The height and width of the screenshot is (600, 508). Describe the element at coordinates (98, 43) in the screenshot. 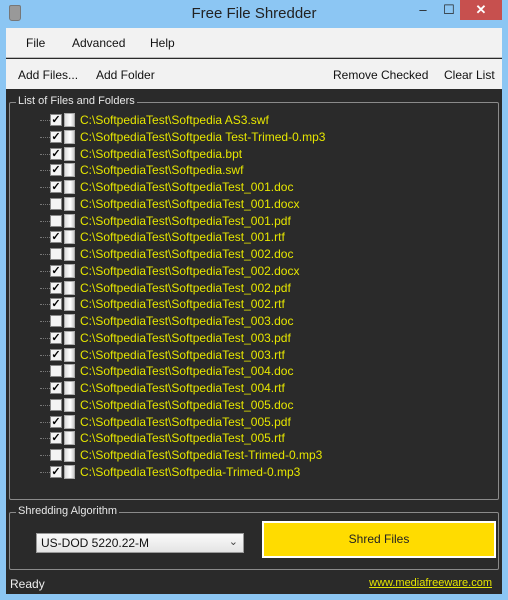

I see `menu-advanced: Advanced` at that location.